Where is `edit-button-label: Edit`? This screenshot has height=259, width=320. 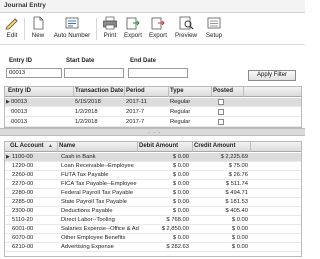
edit-button-label: Edit is located at coordinates (12, 35).